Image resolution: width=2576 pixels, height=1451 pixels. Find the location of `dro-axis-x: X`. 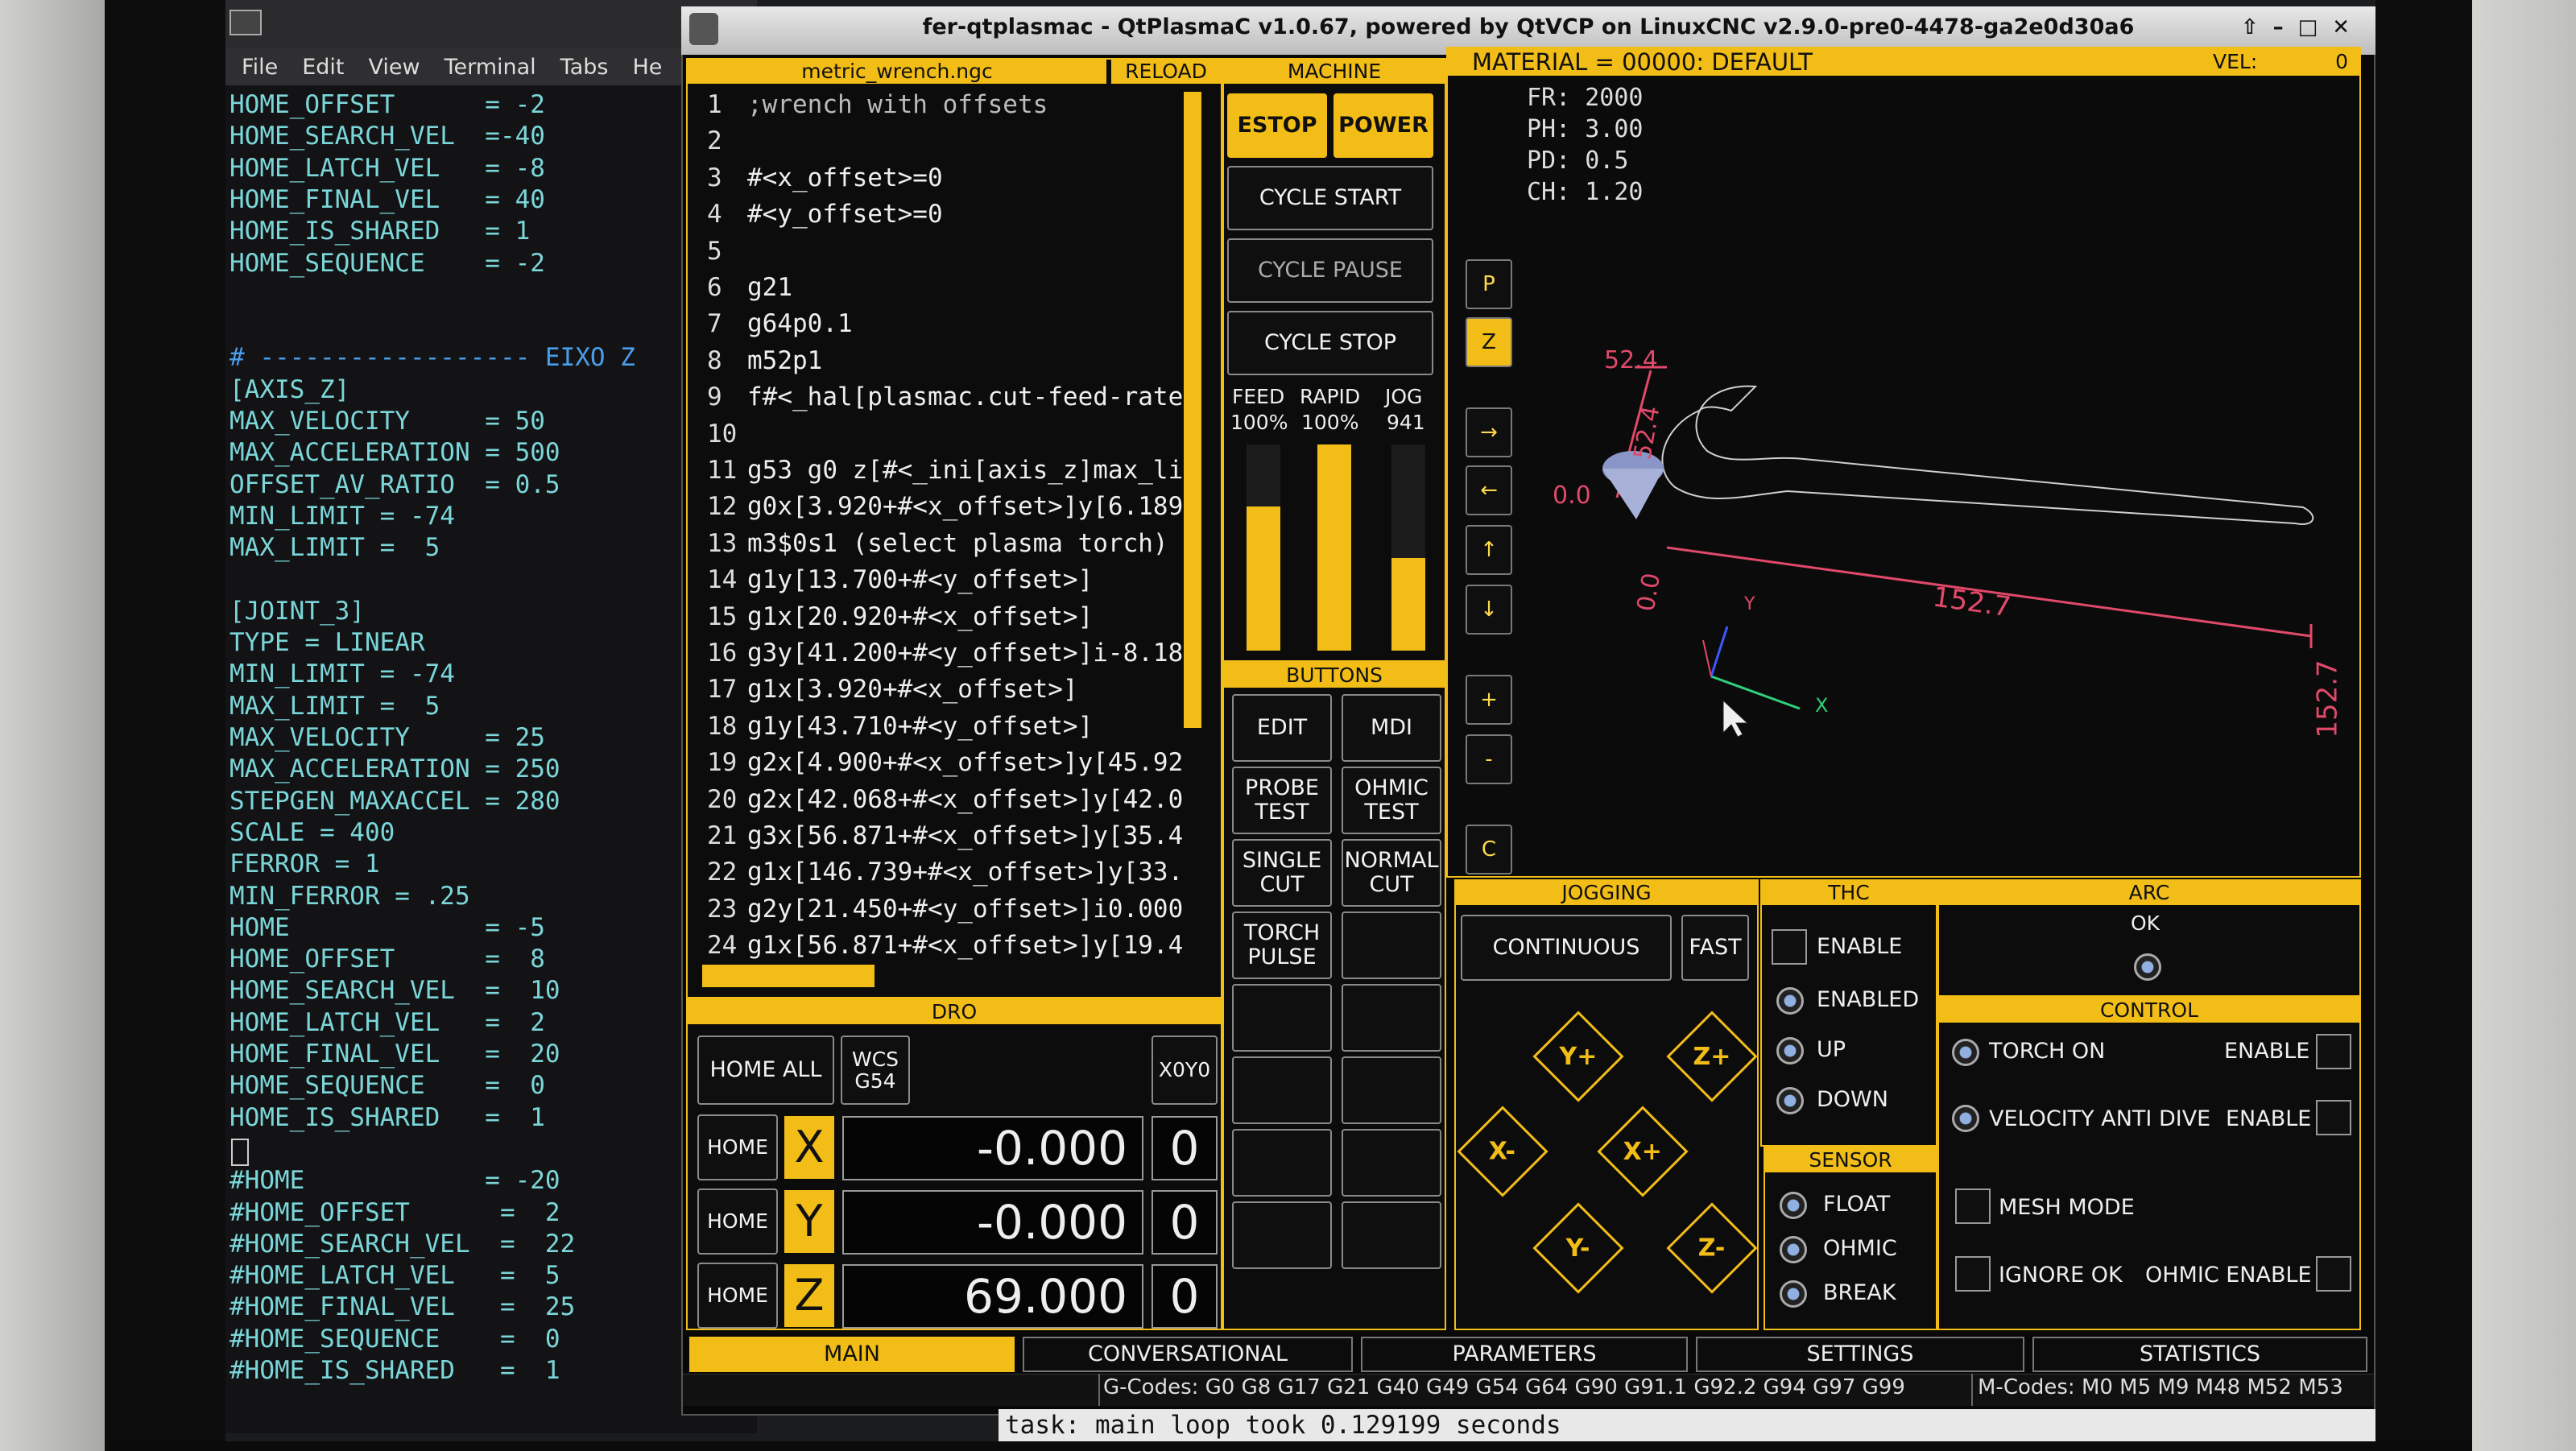

dro-axis-x: X is located at coordinates (809, 1147).